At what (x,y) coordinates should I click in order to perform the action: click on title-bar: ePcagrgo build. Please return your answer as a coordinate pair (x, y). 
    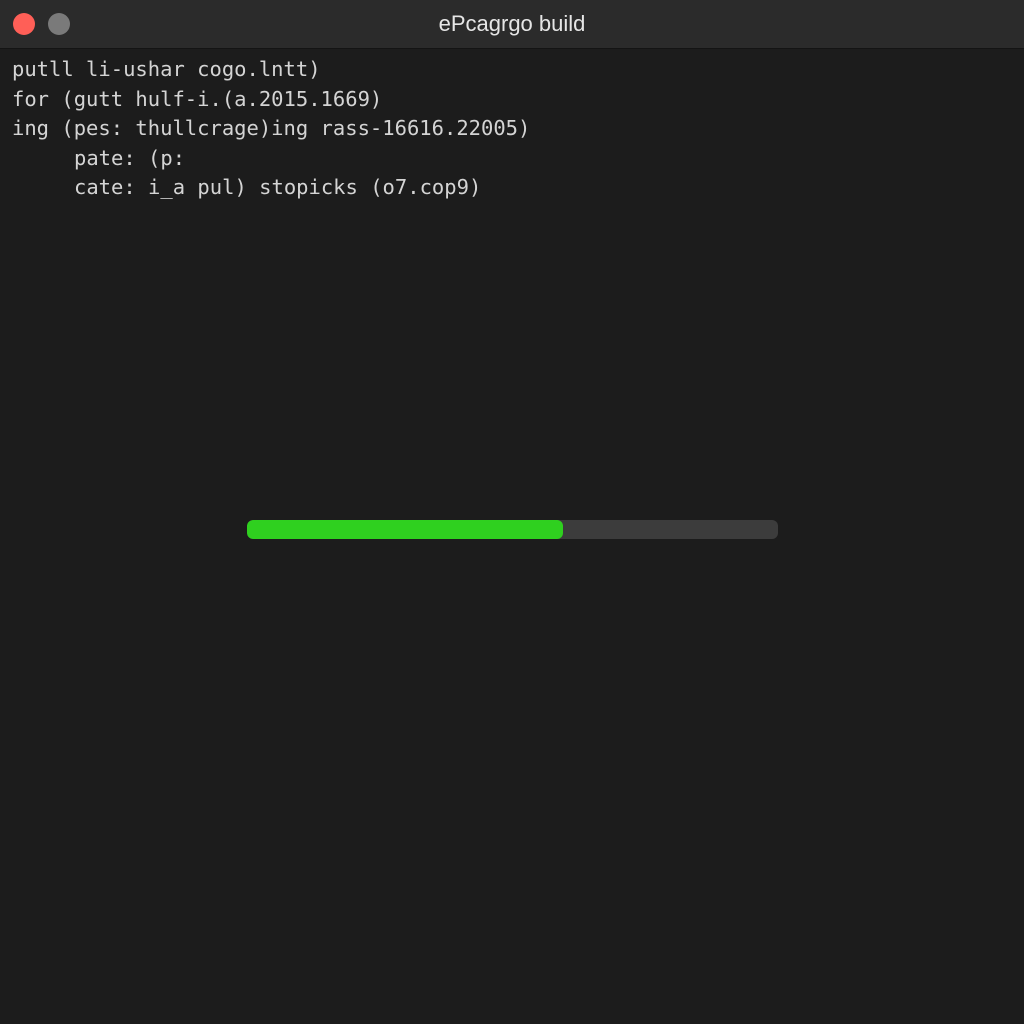
    Looking at the image, I should click on (512, 24).